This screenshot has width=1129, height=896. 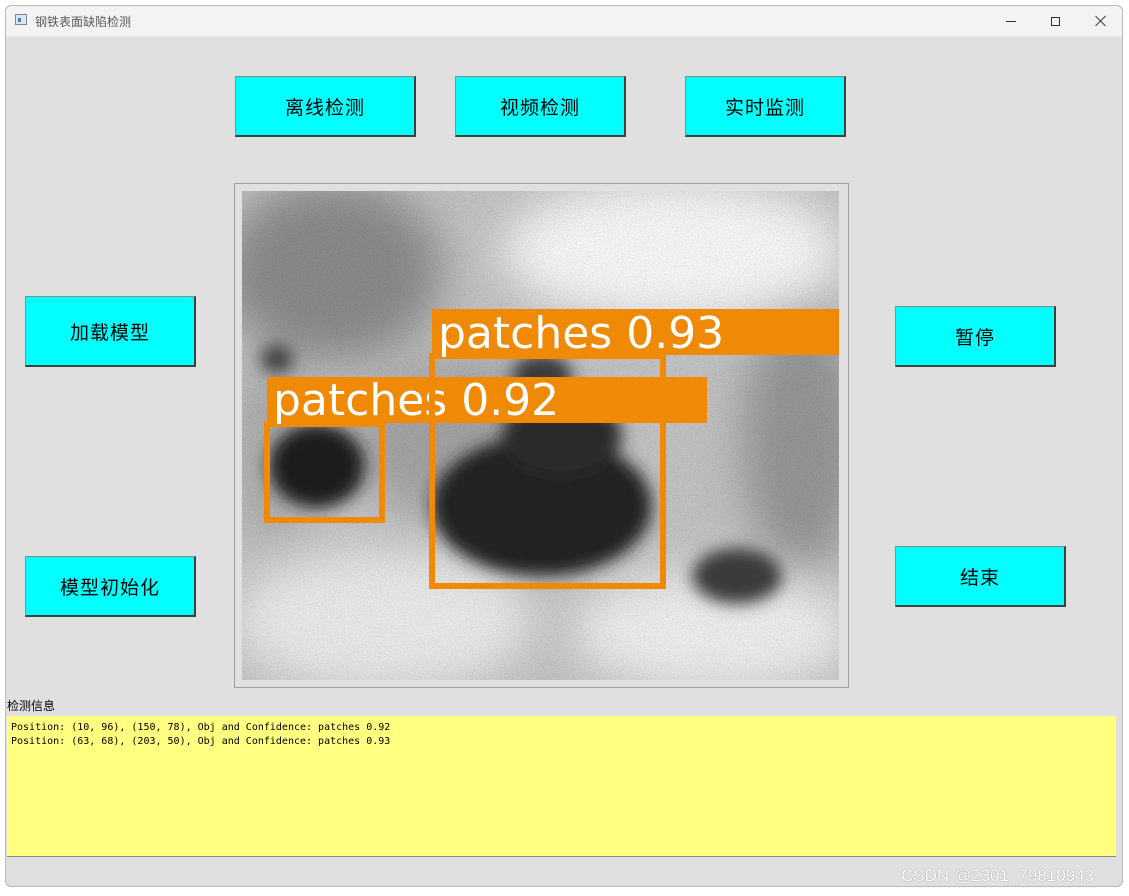 I want to click on offline-detect-button: 离线检测, so click(x=325, y=106).